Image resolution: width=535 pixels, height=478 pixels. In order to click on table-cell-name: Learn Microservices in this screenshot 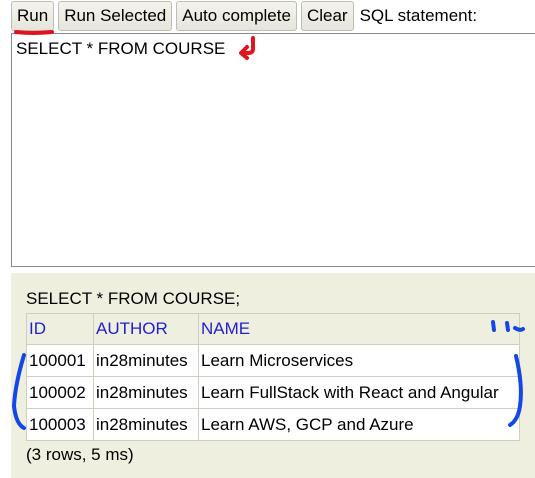, I will do `click(359, 360)`.